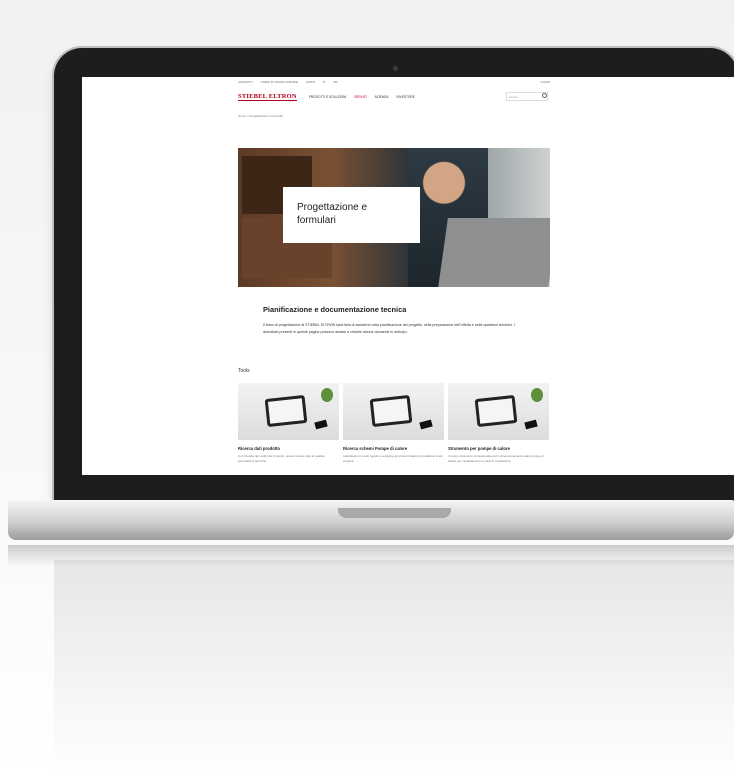 Image resolution: width=734 pixels, height=780 pixels. I want to click on breadcrumb: Home > Progettazione e formulari, so click(260, 116).